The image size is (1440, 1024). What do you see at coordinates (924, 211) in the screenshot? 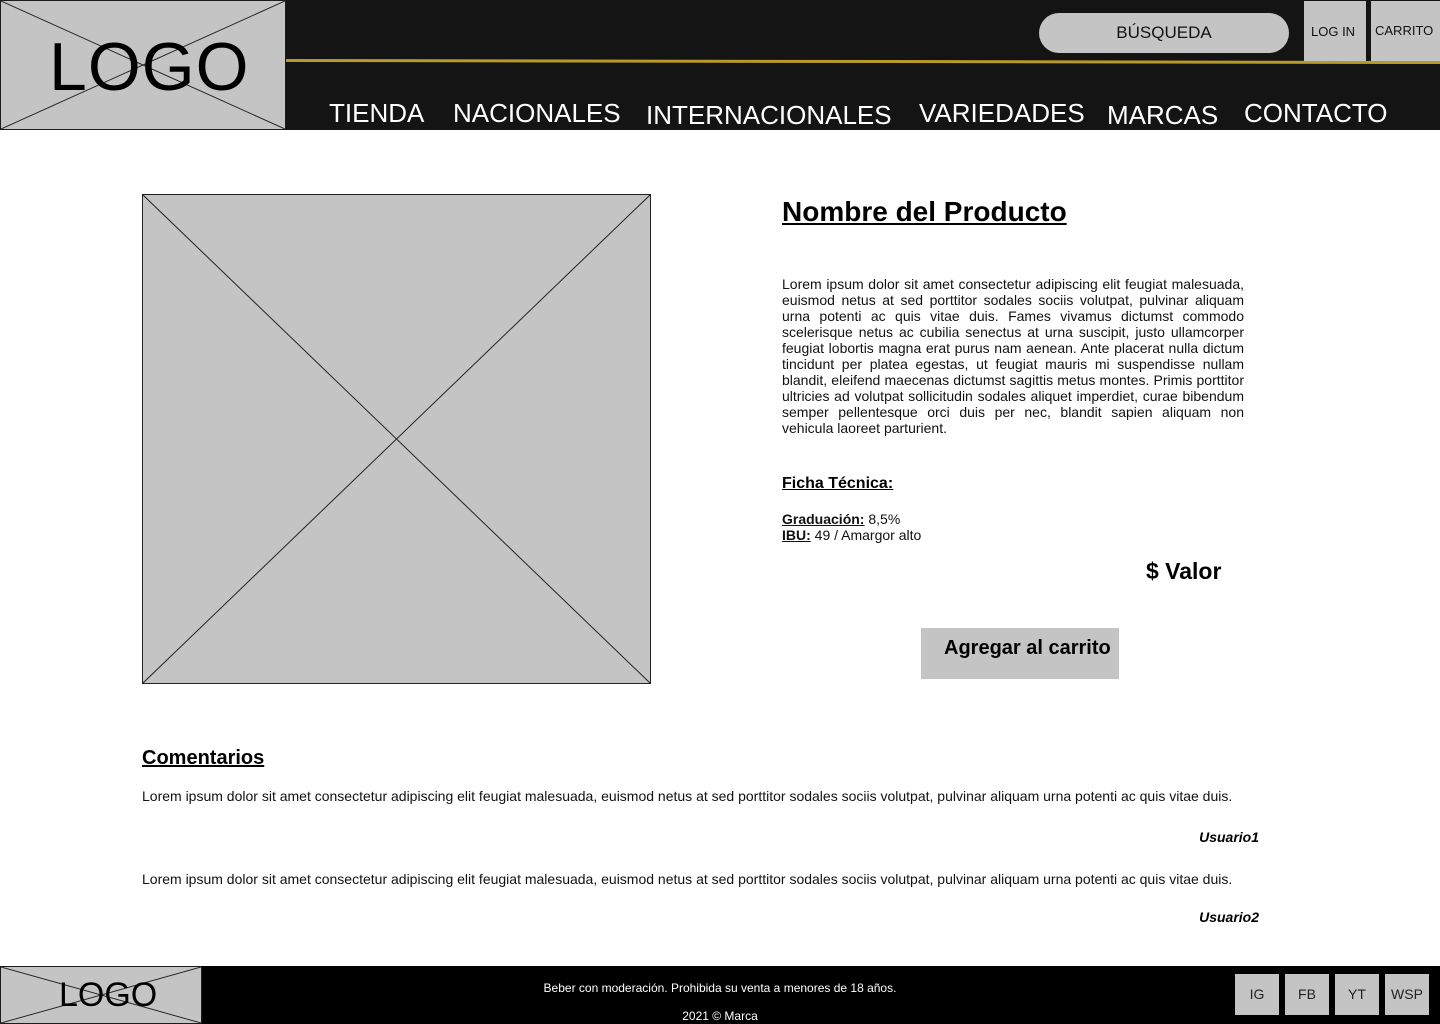
I see `product-name: Nombre del Producto` at bounding box center [924, 211].